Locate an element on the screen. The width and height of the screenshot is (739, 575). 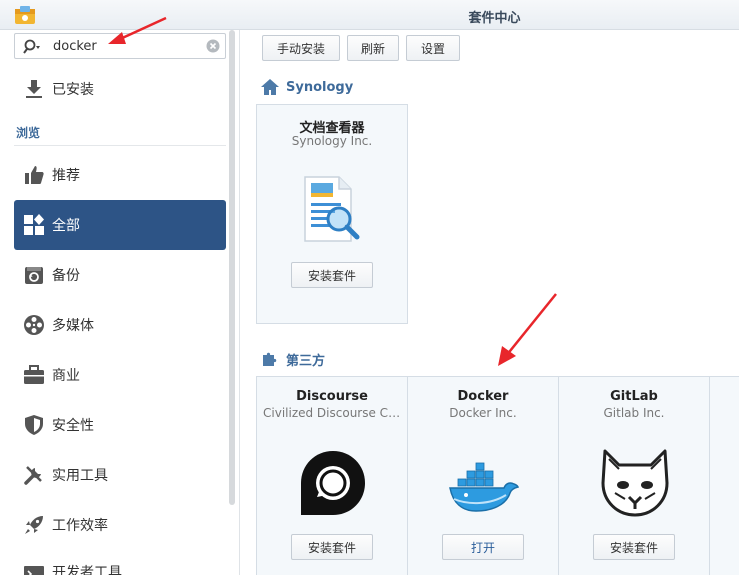
sidebar-item-productivity: 工作效率 is located at coordinates (120, 525).